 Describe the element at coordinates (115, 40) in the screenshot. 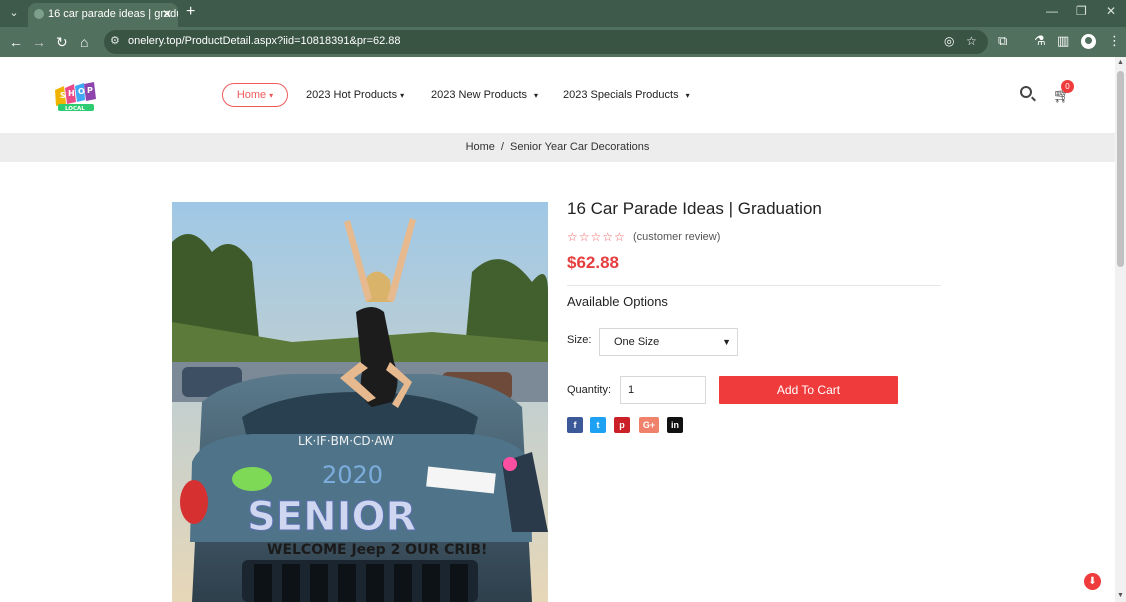

I see `site-info-icon: ⚙` at that location.